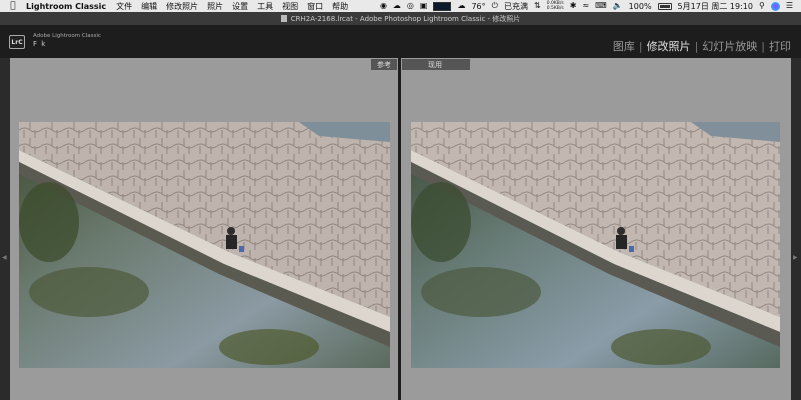 This screenshot has width=801, height=400. I want to click on left-panel-edge: ◀, so click(5, 229).